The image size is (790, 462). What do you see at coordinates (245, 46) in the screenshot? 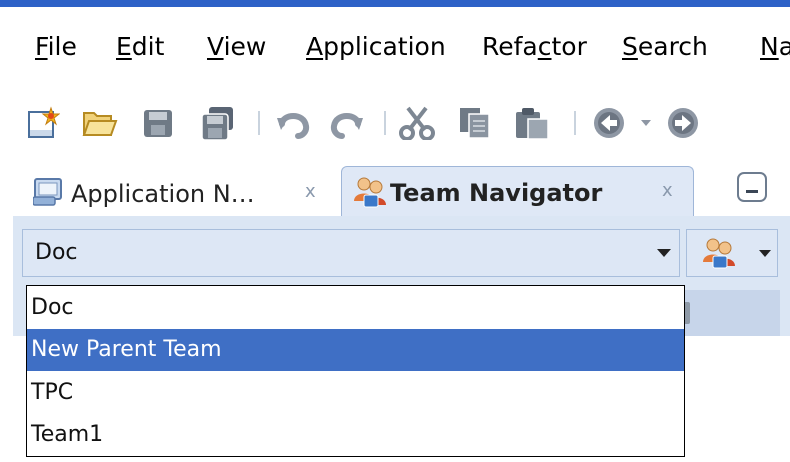
I see `menu-view-label: iew` at bounding box center [245, 46].